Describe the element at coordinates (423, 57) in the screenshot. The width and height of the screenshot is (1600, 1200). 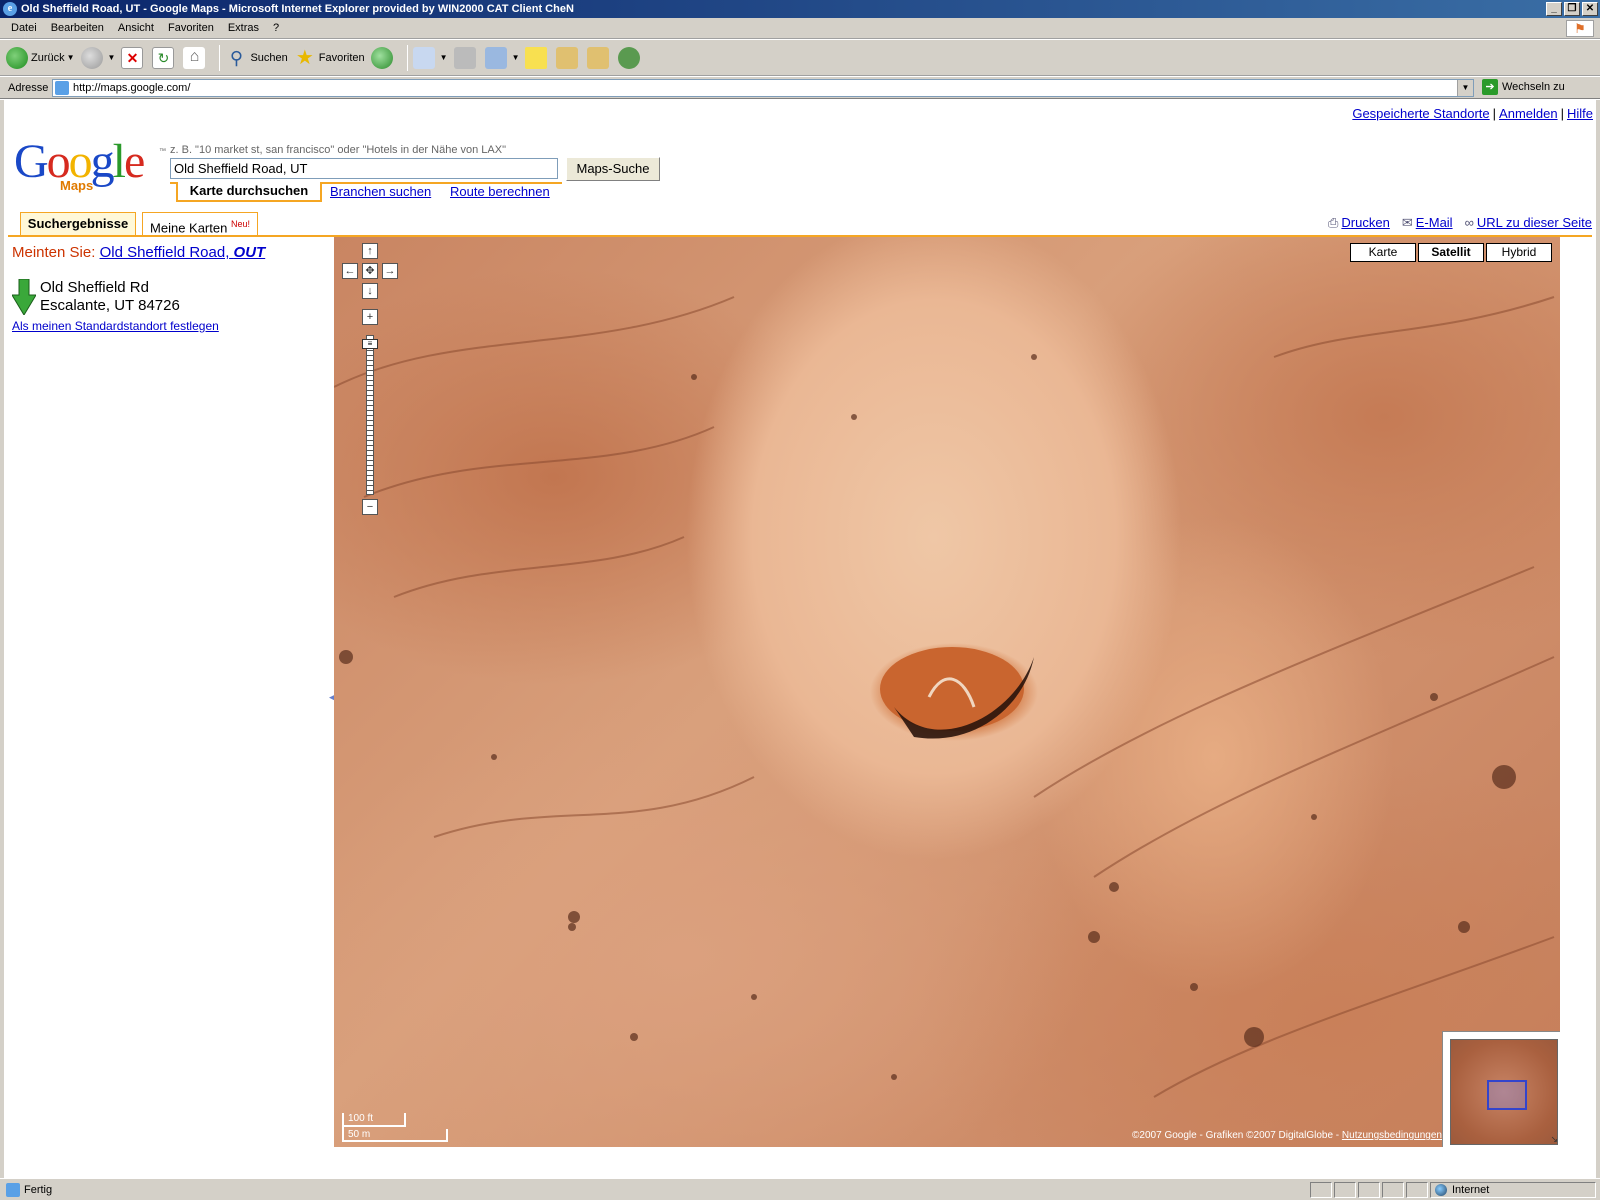
I see `mail-icon` at that location.